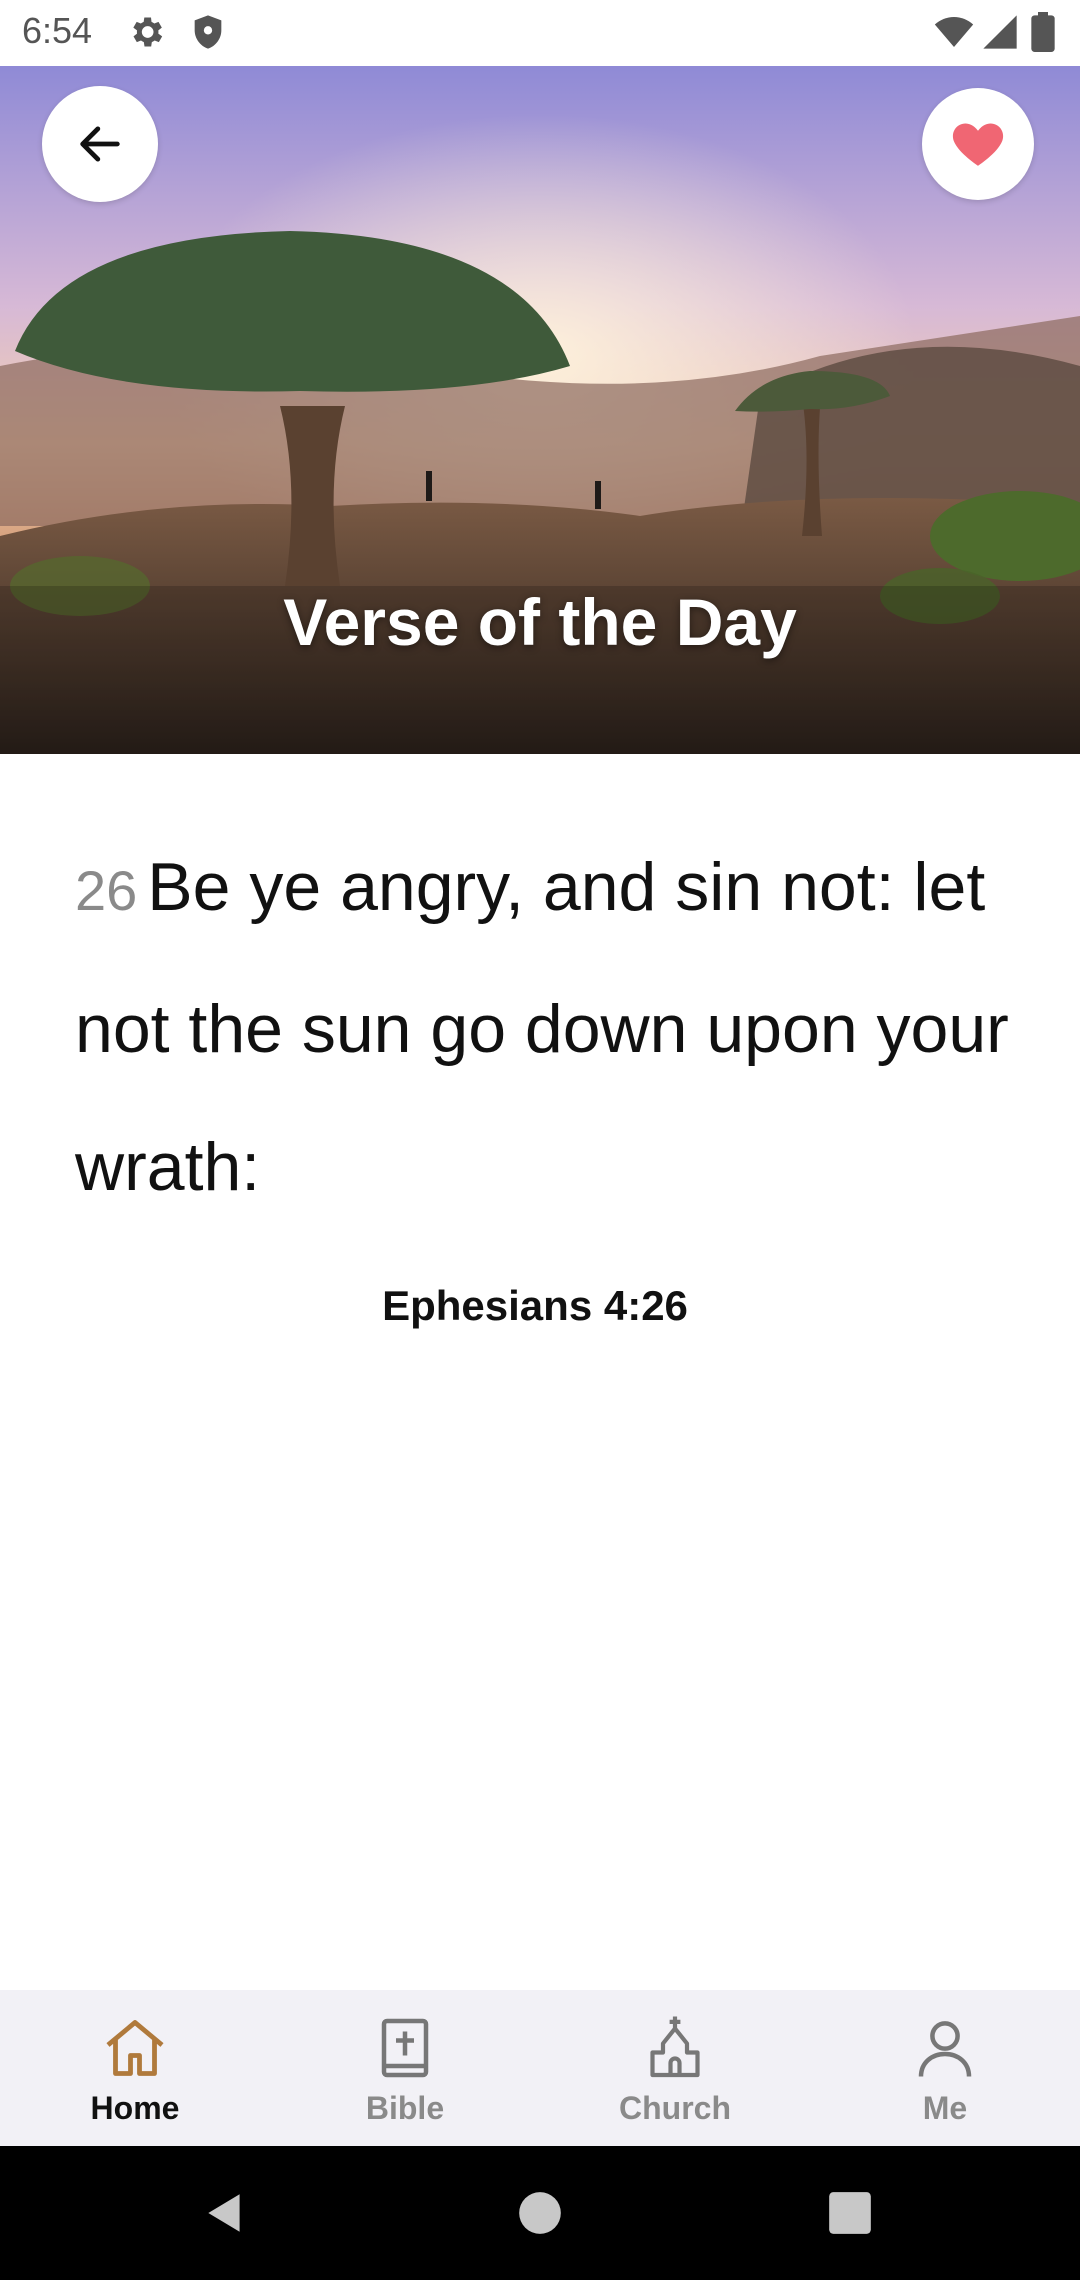 The image size is (1080, 2280). I want to click on person-icon, so click(945, 2049).